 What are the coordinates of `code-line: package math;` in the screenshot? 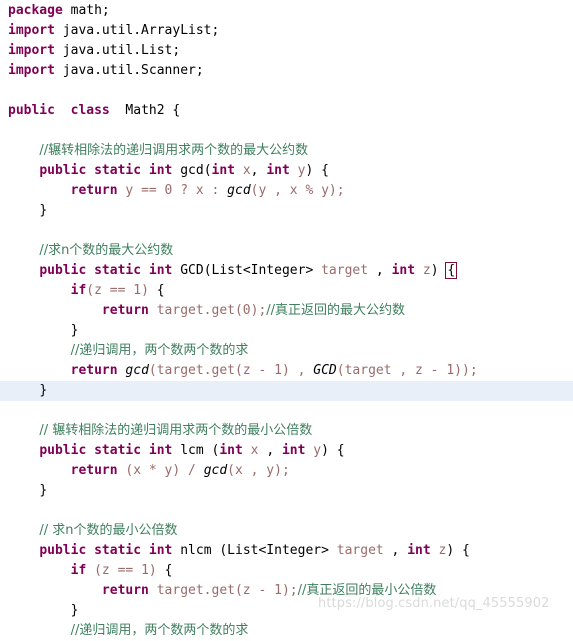 It's located at (286, 11).